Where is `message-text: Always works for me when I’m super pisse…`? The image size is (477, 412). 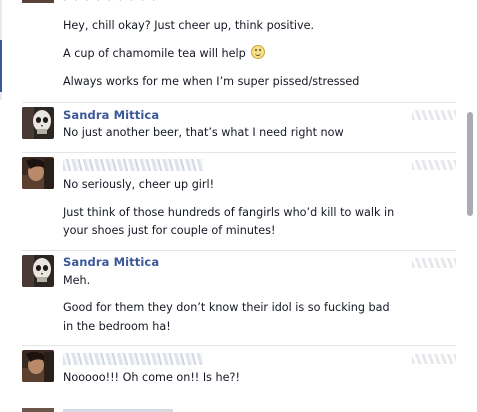 message-text: Always works for me when I’m super pisse… is located at coordinates (211, 81).